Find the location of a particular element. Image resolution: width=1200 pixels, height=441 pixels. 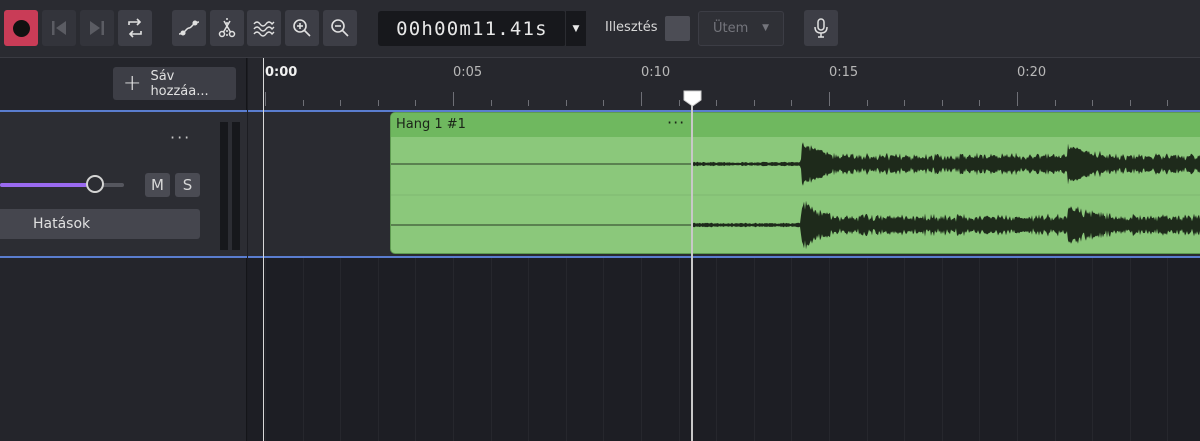

record-button is located at coordinates (21, 28).